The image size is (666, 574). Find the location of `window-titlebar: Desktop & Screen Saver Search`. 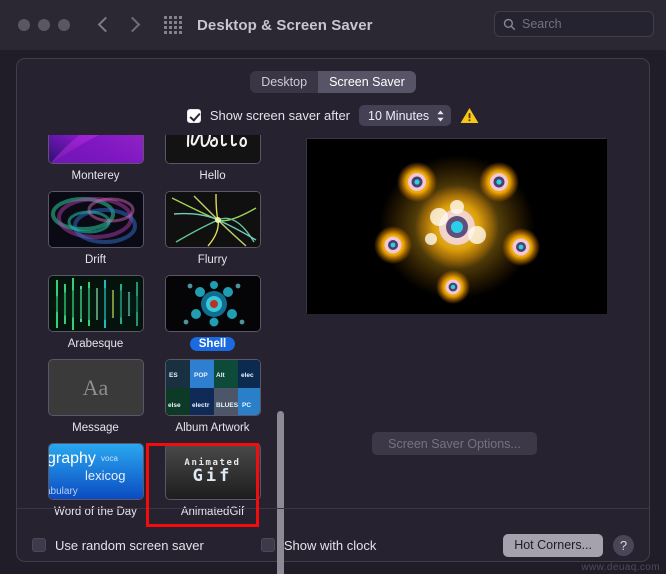

window-titlebar: Desktop & Screen Saver Search is located at coordinates (333, 25).